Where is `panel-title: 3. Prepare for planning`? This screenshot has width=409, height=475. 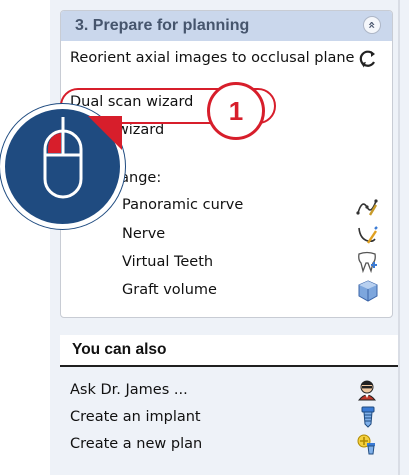
panel-title: 3. Prepare for planning is located at coordinates (162, 25).